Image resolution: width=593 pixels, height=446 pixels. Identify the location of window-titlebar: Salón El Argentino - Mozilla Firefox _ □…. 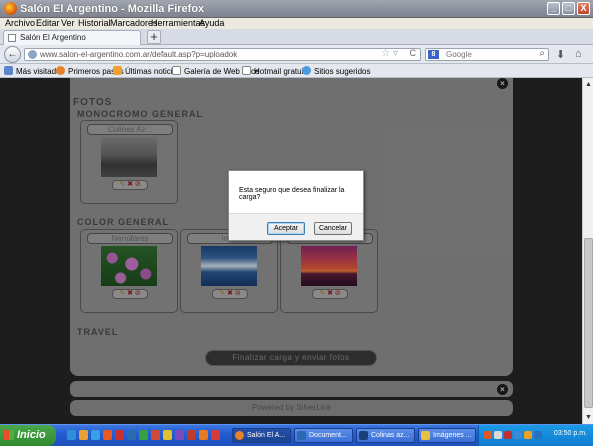
(296, 9).